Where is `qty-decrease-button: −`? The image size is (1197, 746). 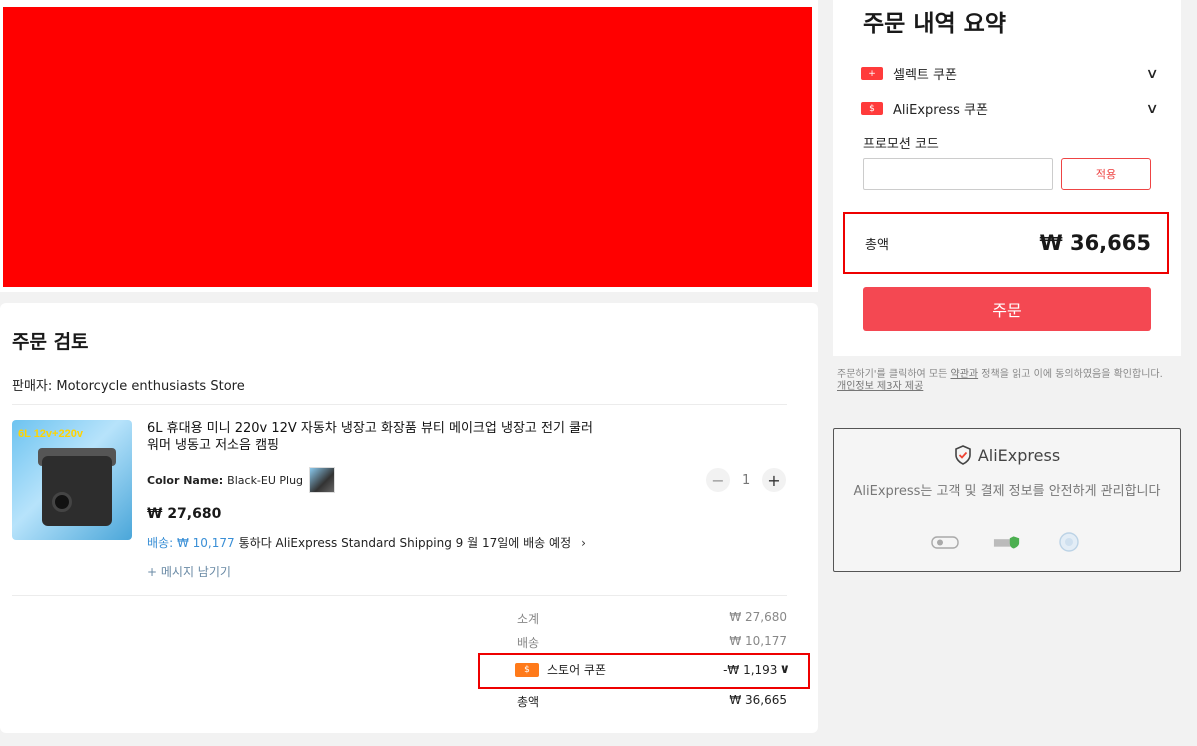
qty-decrease-button: − is located at coordinates (718, 480).